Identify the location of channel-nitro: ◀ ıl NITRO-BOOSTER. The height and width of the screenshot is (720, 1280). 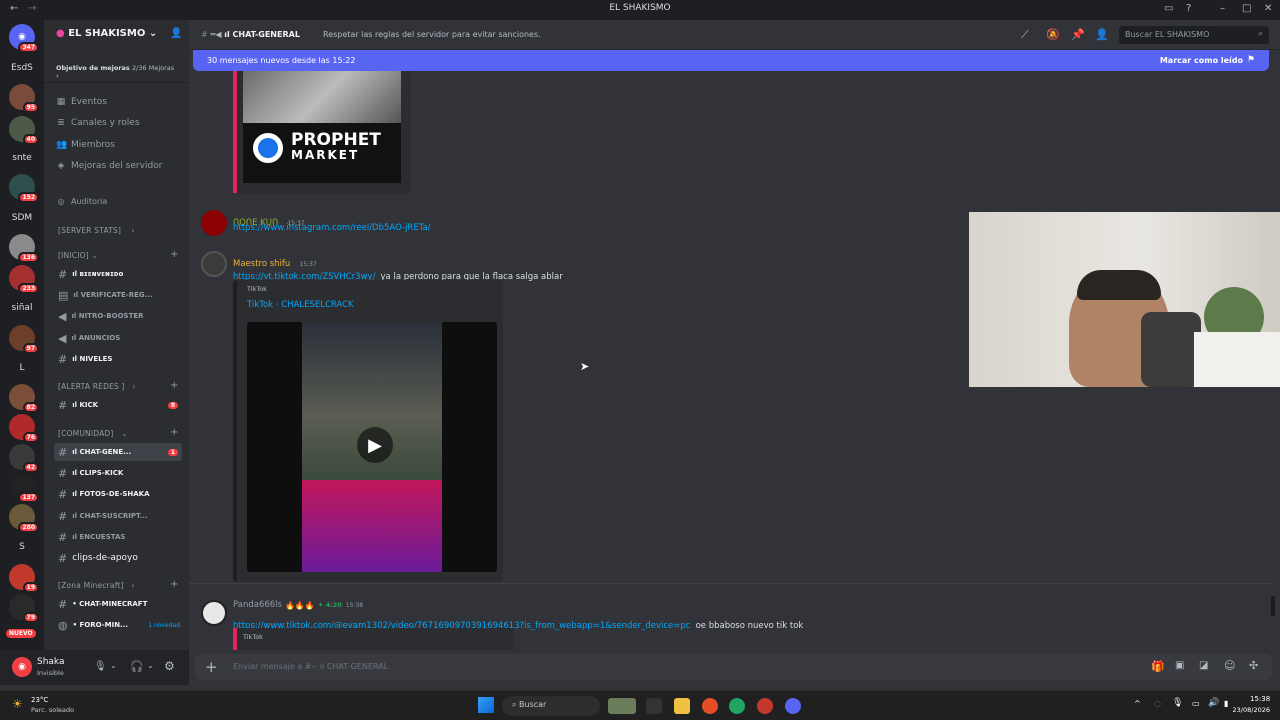
(118, 316).